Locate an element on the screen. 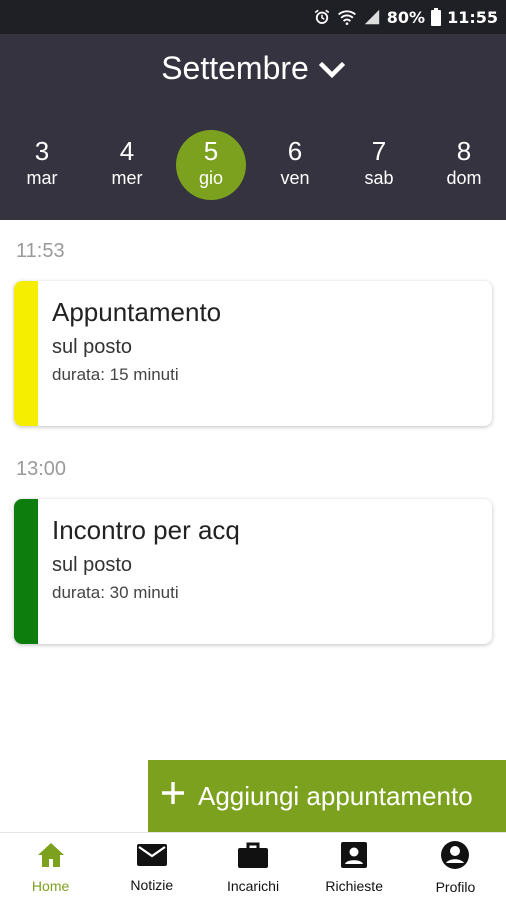 This screenshot has width=506, height=901. day-weekday: sab is located at coordinates (379, 178).